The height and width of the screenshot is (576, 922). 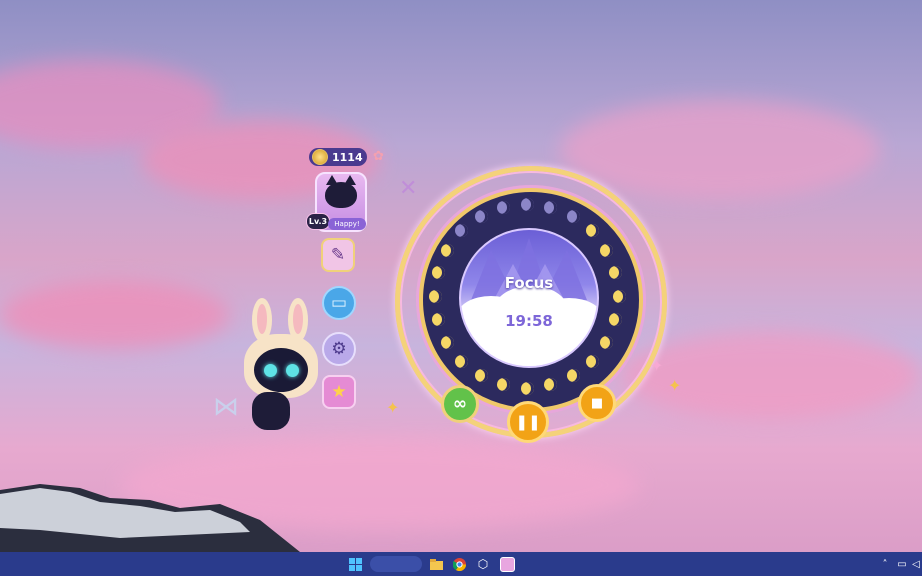 I want to click on coin-counter: 1114, so click(x=338, y=157).